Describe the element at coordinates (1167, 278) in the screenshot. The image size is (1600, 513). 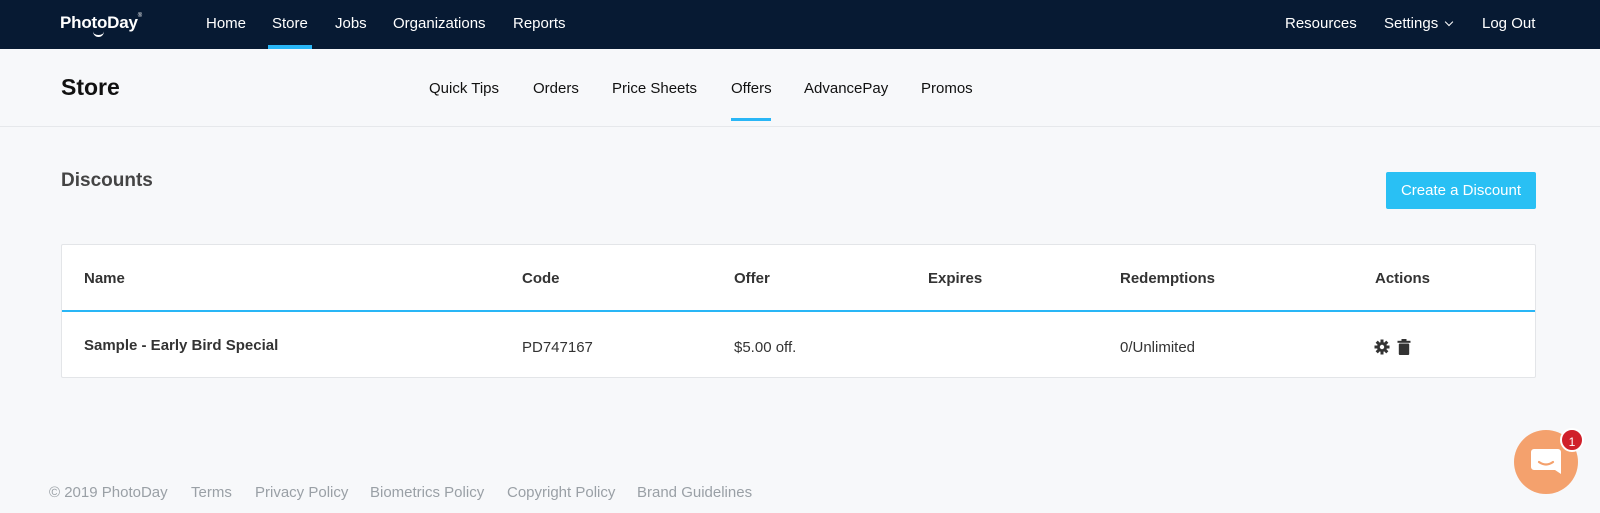
I see `column-header-redemptions: Redemptions` at that location.